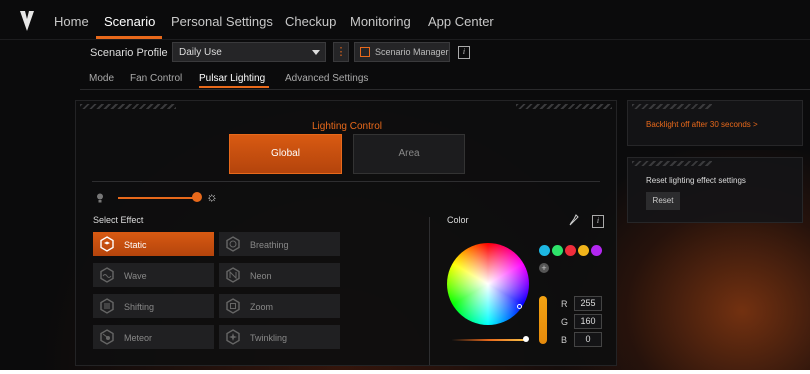 This screenshot has height=374, width=810. What do you see at coordinates (488, 284) in the screenshot?
I see `color-wheel` at bounding box center [488, 284].